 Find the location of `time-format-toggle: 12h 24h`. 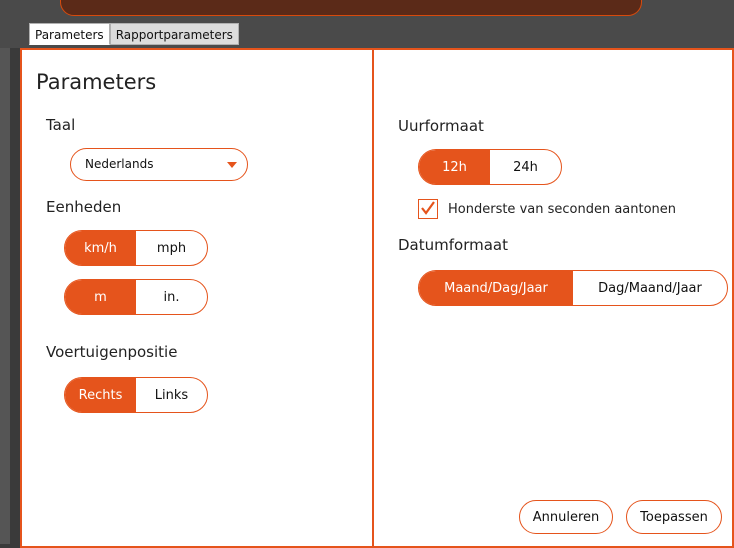

time-format-toggle: 12h 24h is located at coordinates (490, 167).